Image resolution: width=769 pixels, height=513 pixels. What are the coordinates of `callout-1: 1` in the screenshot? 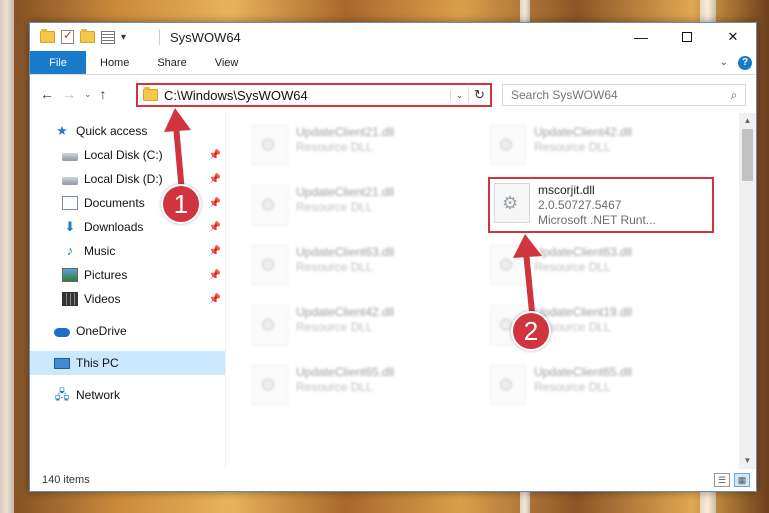 It's located at (181, 204).